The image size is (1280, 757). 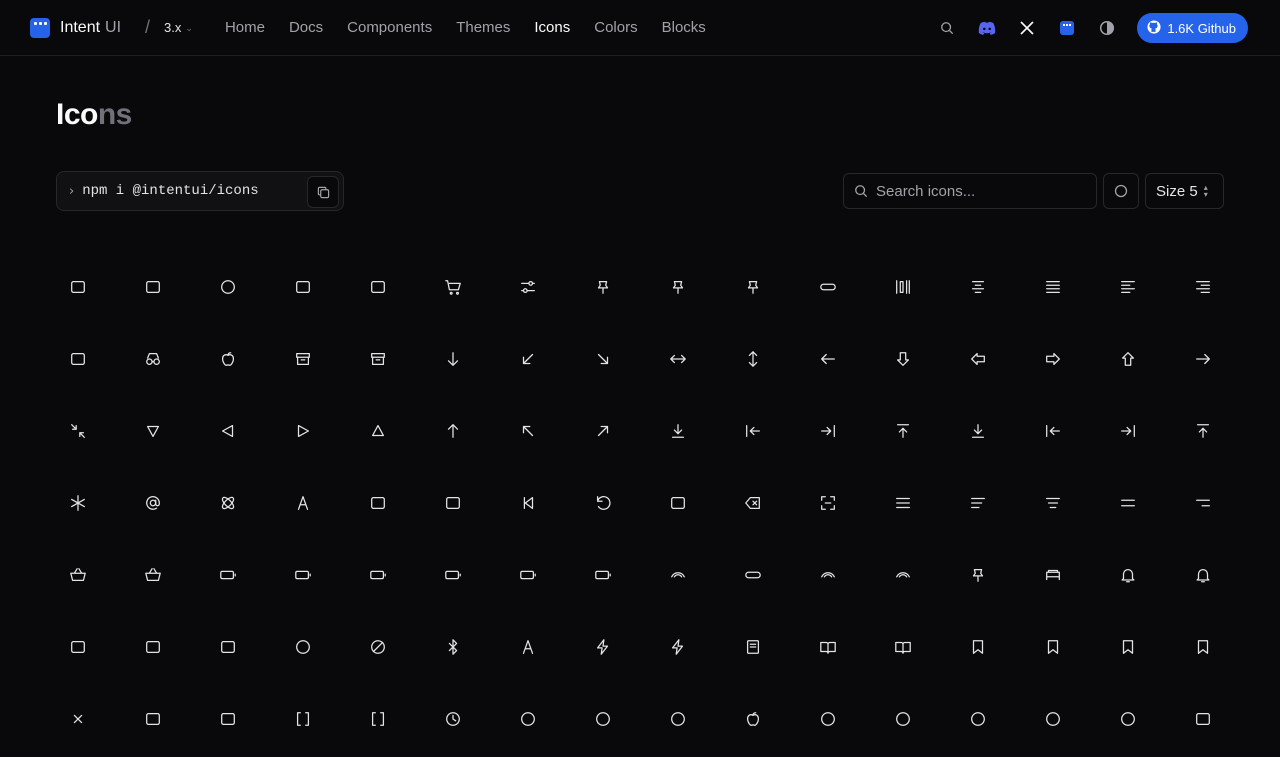 What do you see at coordinates (389, 27) in the screenshot?
I see `nav-components: Components` at bounding box center [389, 27].